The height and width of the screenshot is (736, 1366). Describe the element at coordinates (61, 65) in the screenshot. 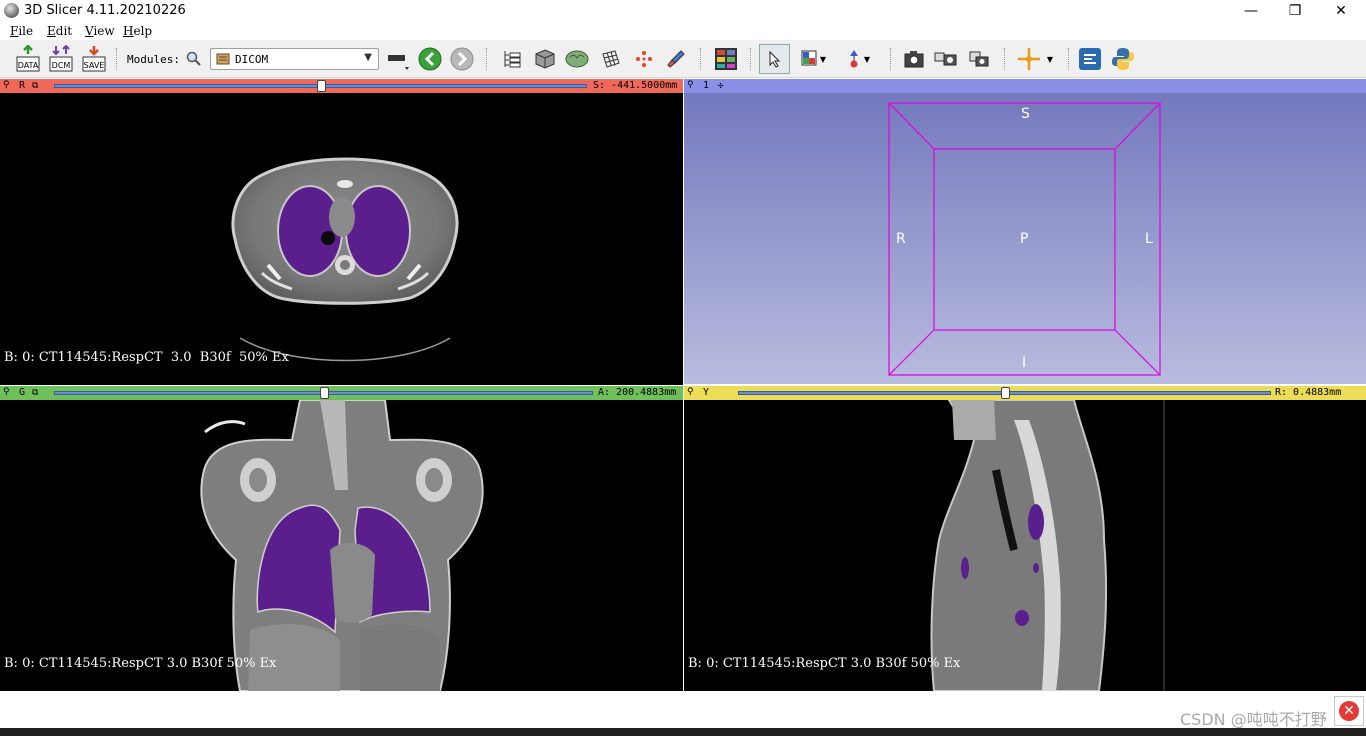

I see `svg-text: DCM` at that location.